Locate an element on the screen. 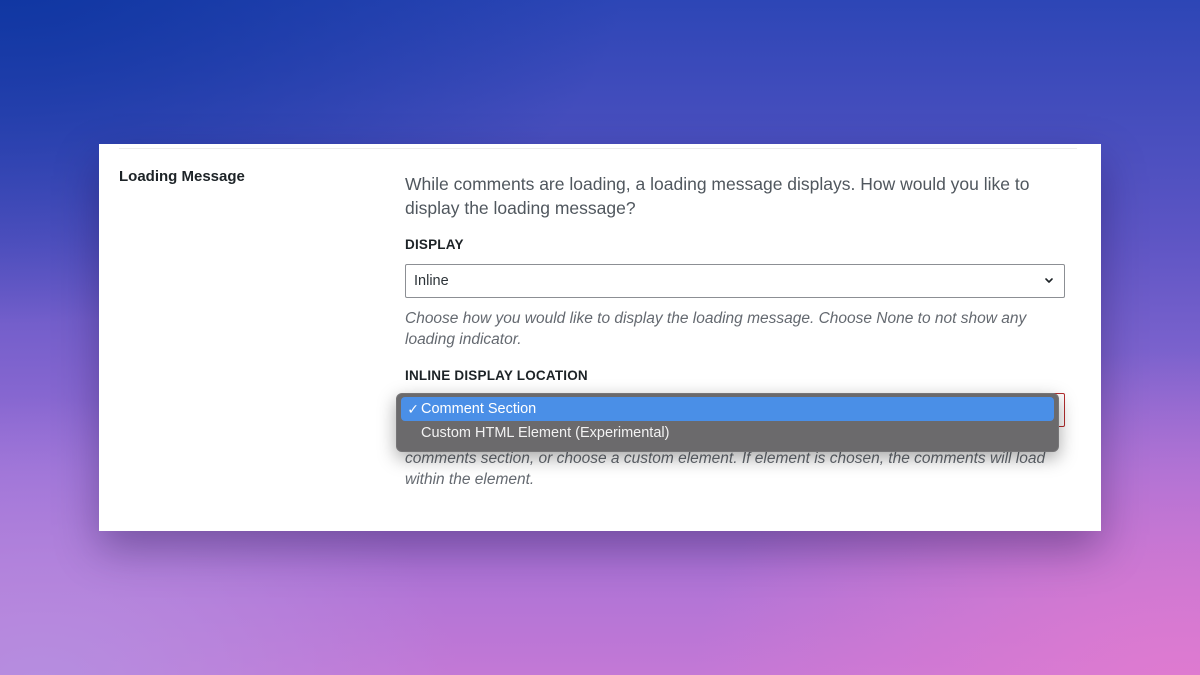 This screenshot has width=1200, height=675. display-select: Inline is located at coordinates (735, 281).